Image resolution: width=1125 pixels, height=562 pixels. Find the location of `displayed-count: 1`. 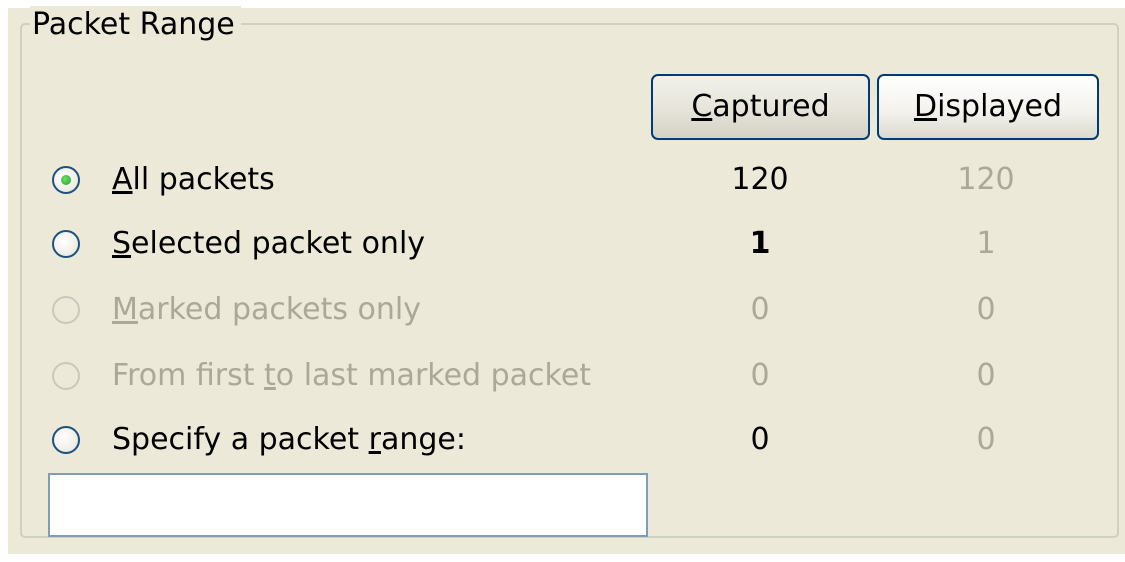

displayed-count: 1 is located at coordinates (986, 243).